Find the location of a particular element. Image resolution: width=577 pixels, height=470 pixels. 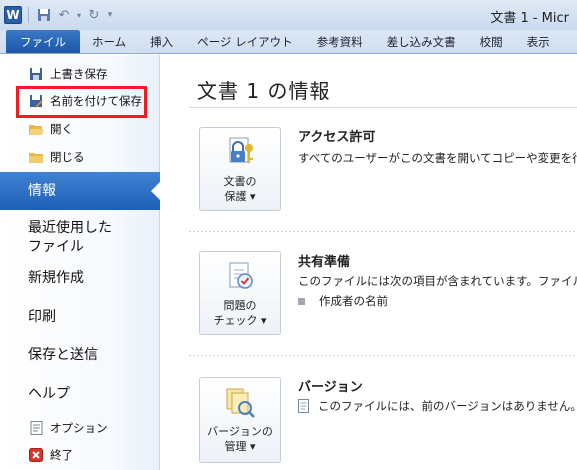

ribbon-tab-row: ファイル ホーム 挿入 ページ レイアウト 参考資料 差し込み文書 校閲 表示 is located at coordinates (288, 42).